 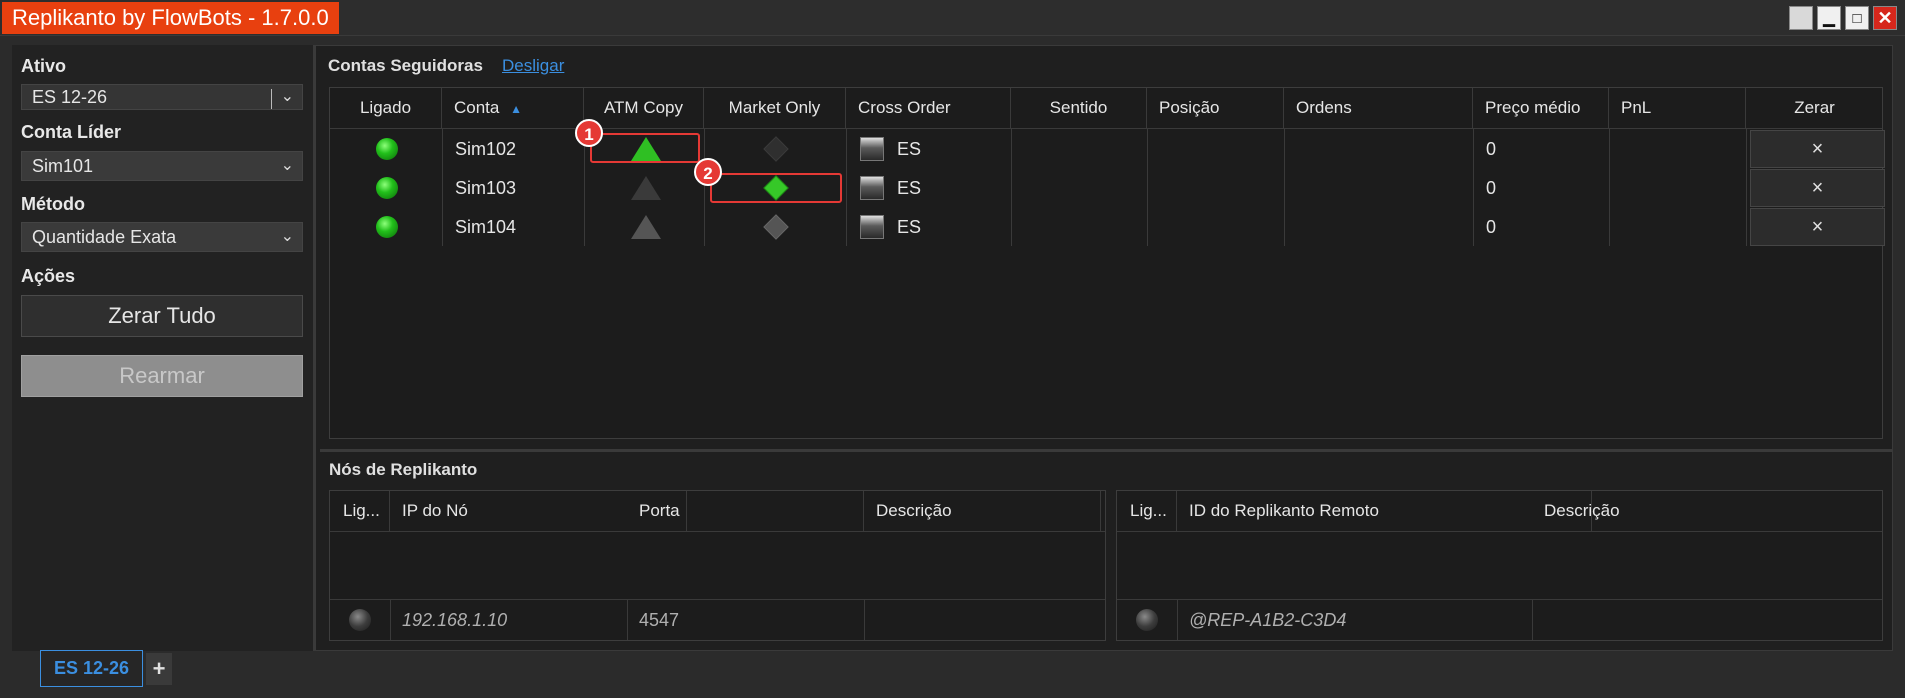 What do you see at coordinates (928, 108) in the screenshot?
I see `col-header-cross-order: Cross Order` at bounding box center [928, 108].